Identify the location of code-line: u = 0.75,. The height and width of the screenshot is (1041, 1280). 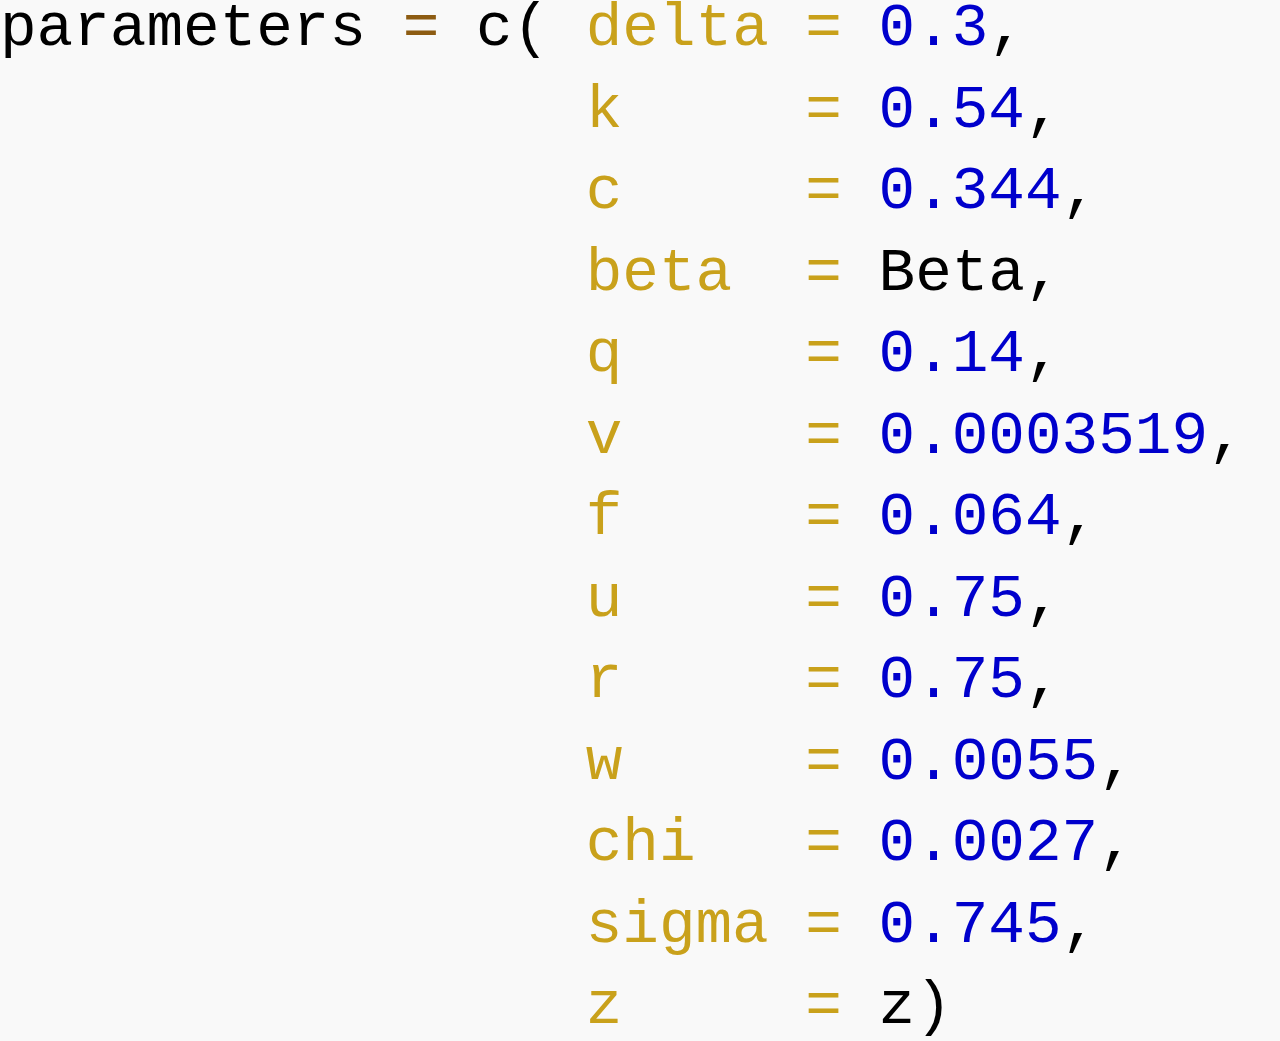
(823, 599).